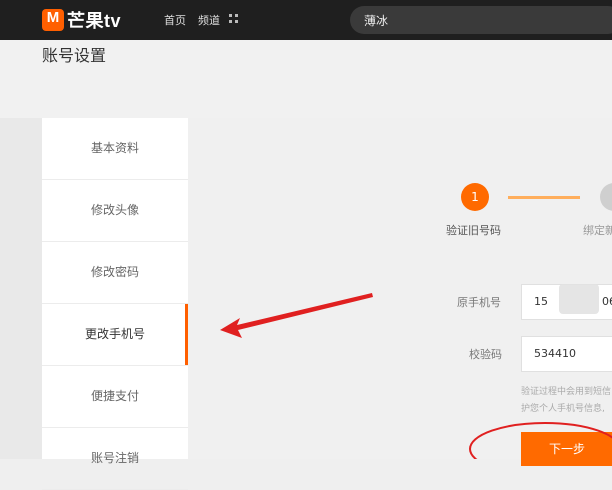  What do you see at coordinates (296, 315) in the screenshot?
I see `red-arrow-annotation` at bounding box center [296, 315].